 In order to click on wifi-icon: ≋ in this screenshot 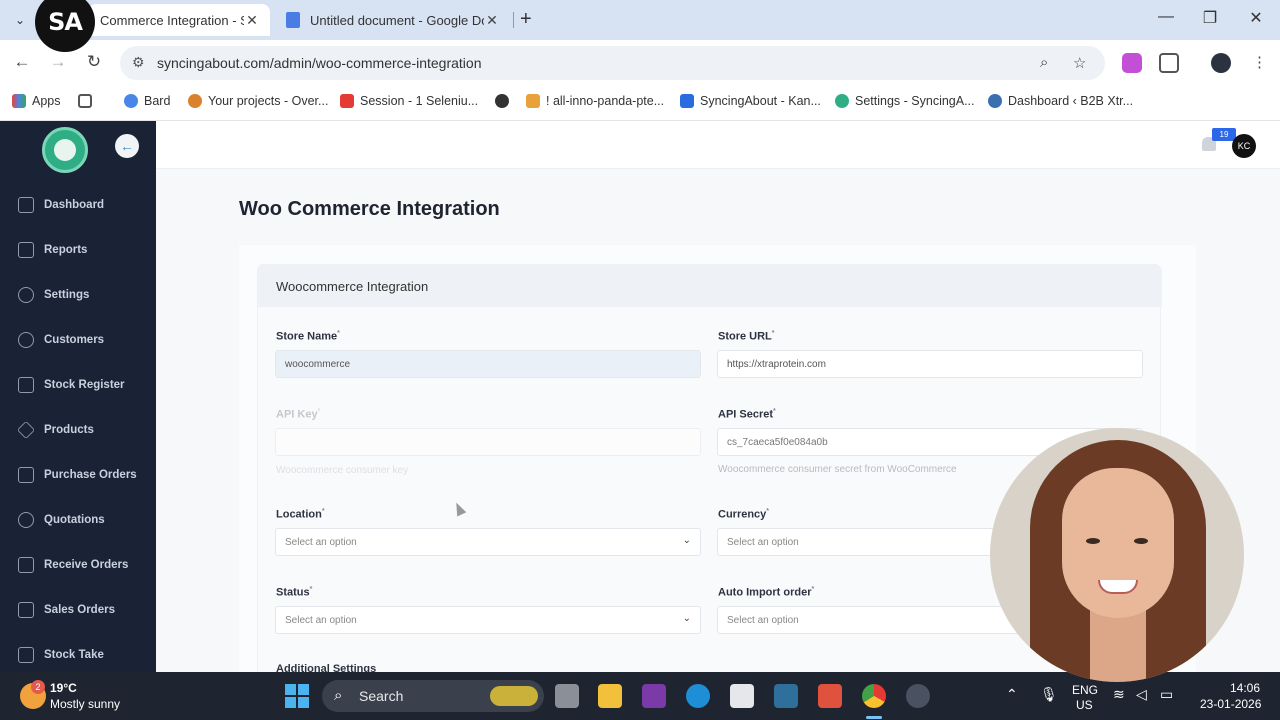, I will do `click(1119, 694)`.